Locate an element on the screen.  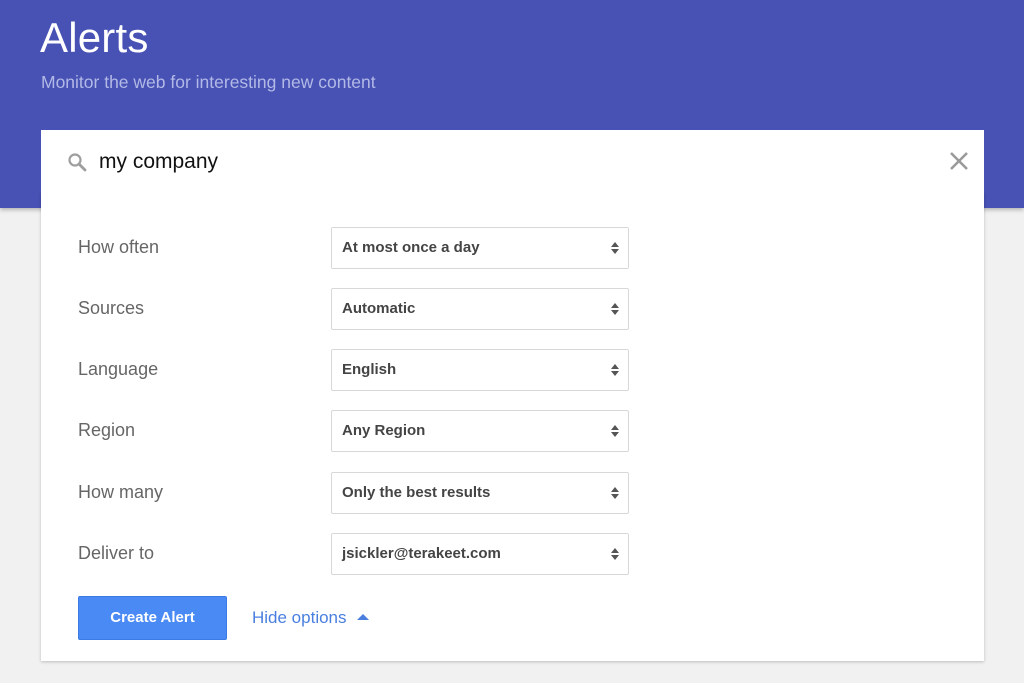
hide-options-label: Hide options is located at coordinates (299, 617).